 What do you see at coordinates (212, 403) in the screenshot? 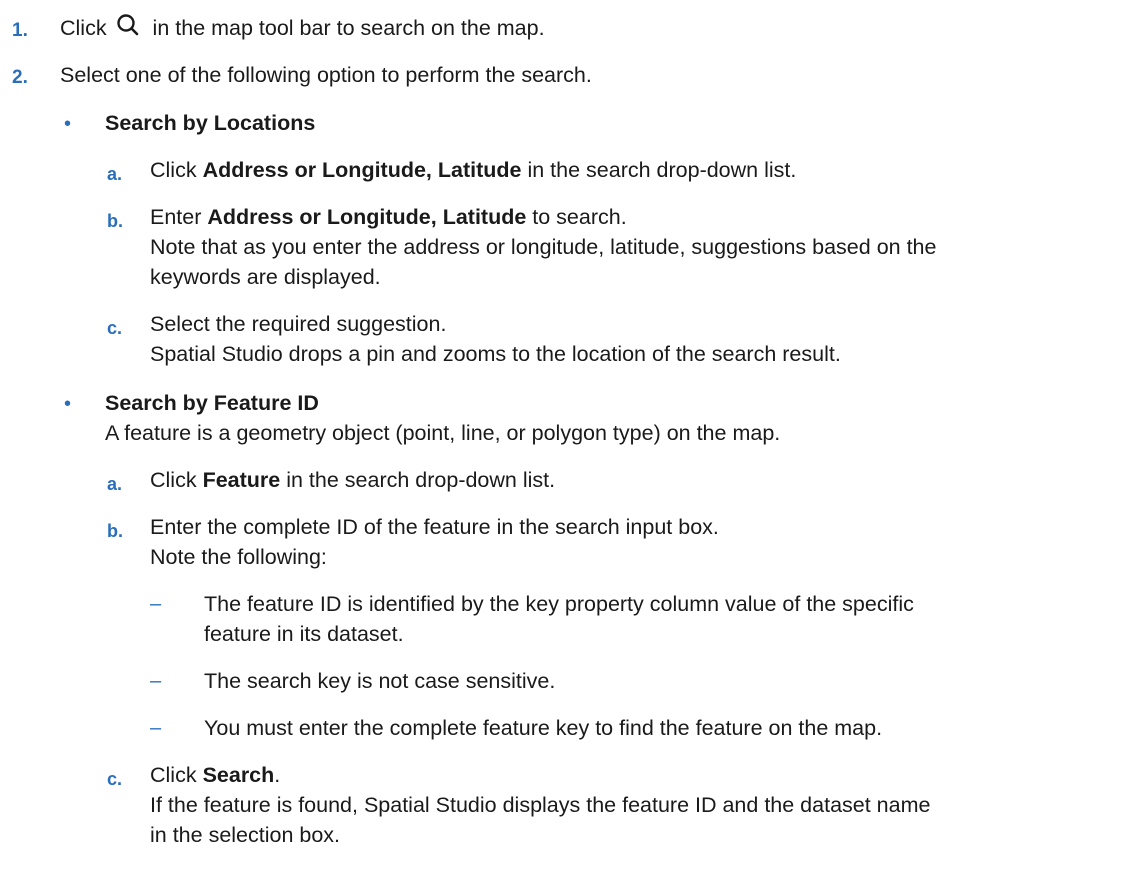
I see `section-title: Search by Feature ID` at bounding box center [212, 403].